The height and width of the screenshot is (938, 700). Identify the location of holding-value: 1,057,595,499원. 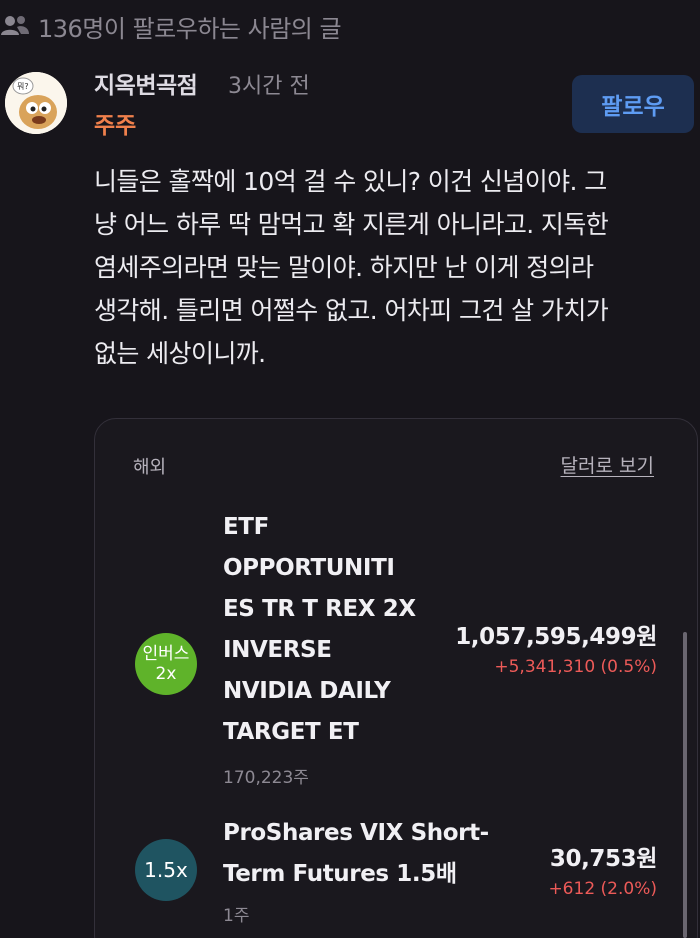
(556, 637).